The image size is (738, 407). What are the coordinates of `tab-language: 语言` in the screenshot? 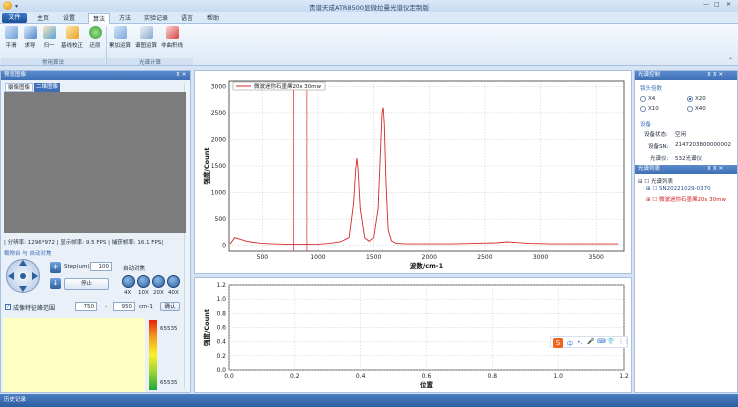 It's located at (187, 18).